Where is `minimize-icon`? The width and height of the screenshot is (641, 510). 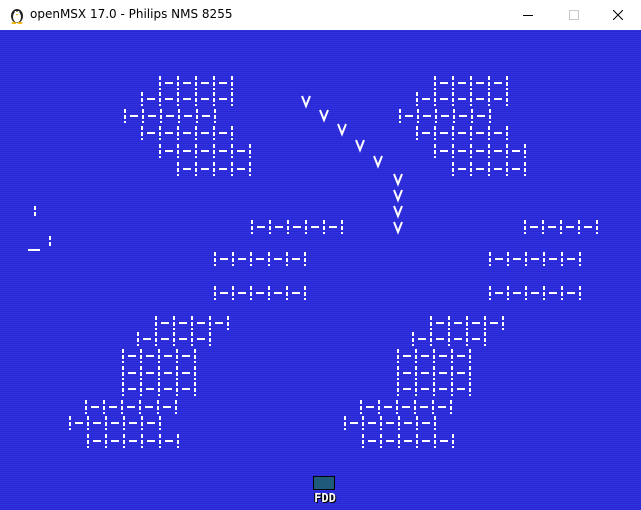 minimize-icon is located at coordinates (528, 15).